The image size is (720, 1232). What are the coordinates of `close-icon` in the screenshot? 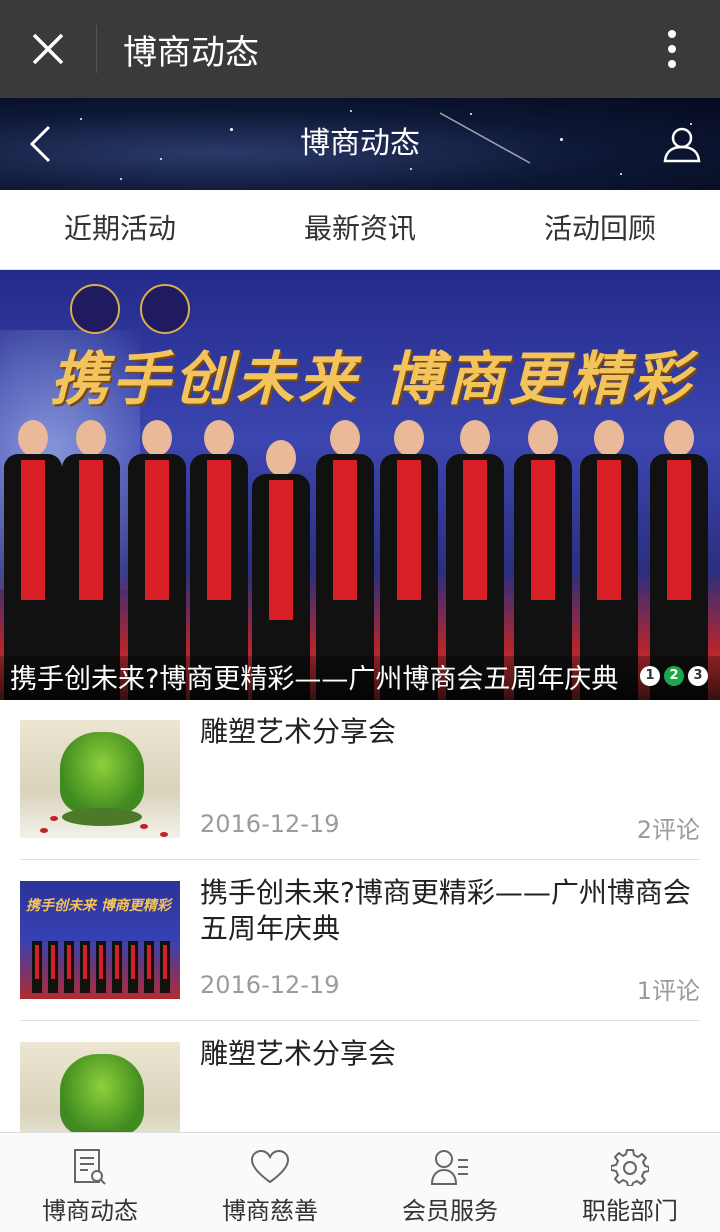 It's located at (48, 49).